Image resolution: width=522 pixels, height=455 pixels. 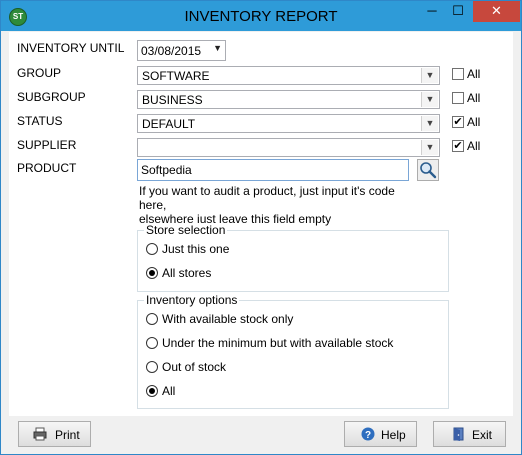 What do you see at coordinates (39, 73) in the screenshot?
I see `group-label: GROUP` at bounding box center [39, 73].